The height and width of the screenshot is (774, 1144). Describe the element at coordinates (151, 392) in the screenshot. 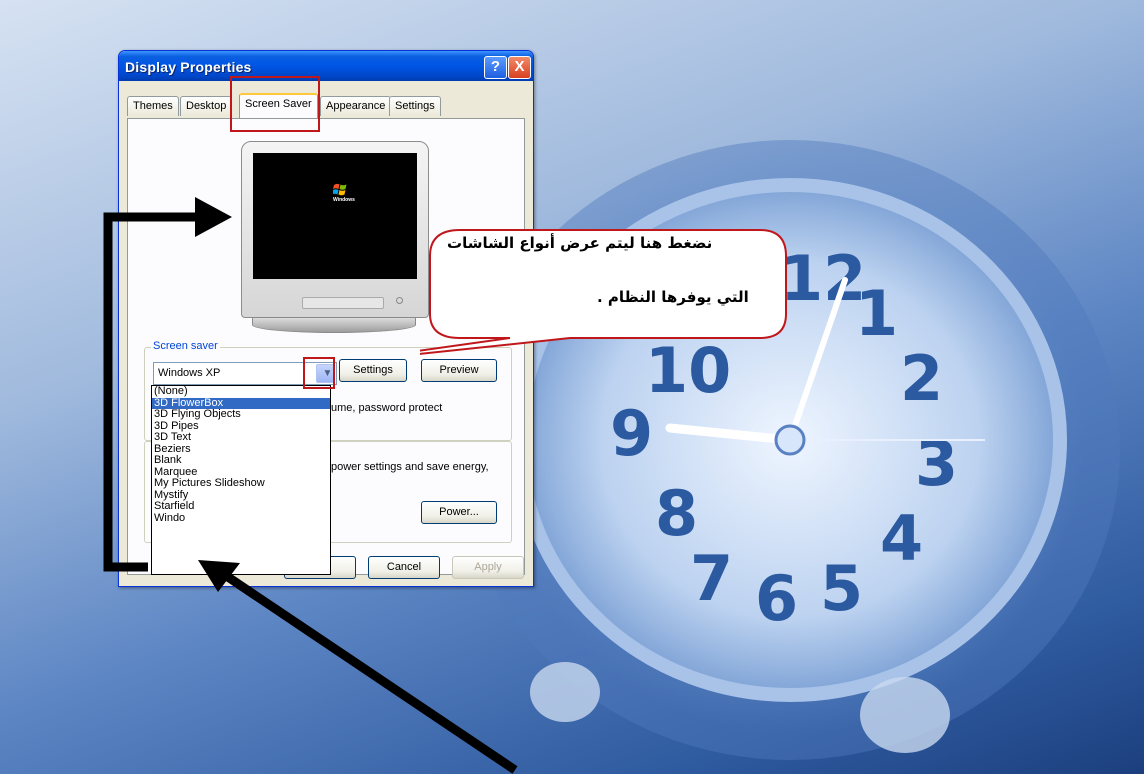

I see `bracket-arrow-line` at that location.